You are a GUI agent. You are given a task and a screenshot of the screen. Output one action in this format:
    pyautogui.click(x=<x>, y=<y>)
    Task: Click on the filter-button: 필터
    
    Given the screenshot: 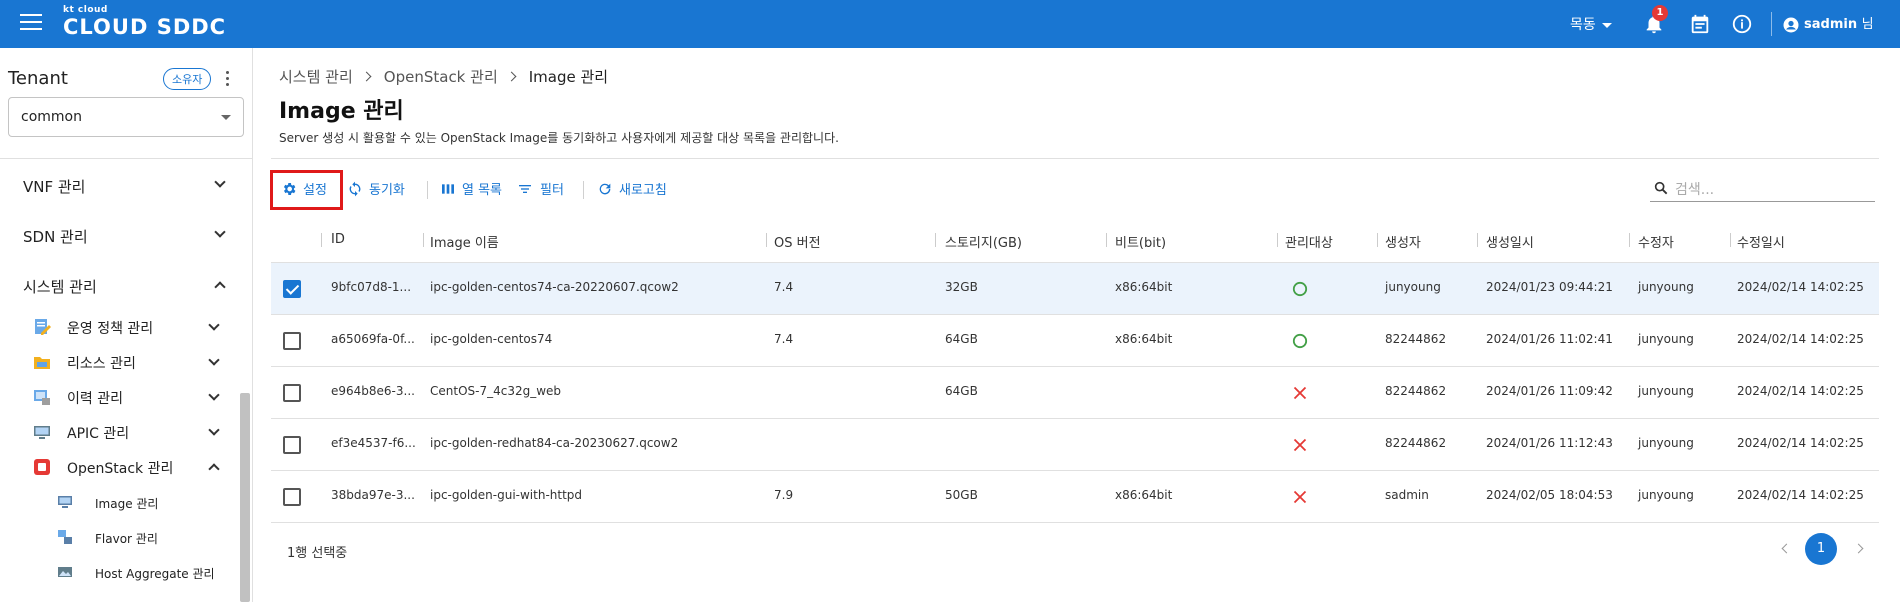 What is the action you would take?
    pyautogui.click(x=540, y=190)
    